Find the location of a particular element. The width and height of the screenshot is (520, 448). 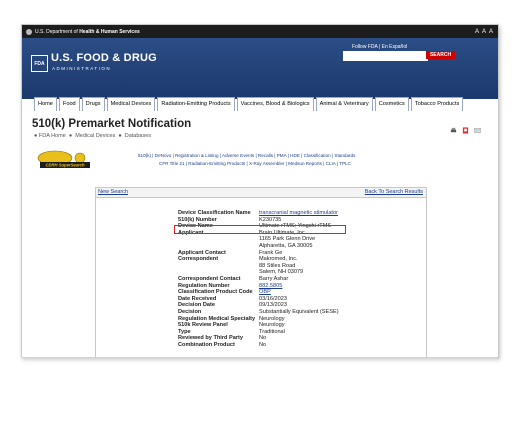

breadcrumb-item-medical-devices: Medical Devices is located at coordinates (95, 136).